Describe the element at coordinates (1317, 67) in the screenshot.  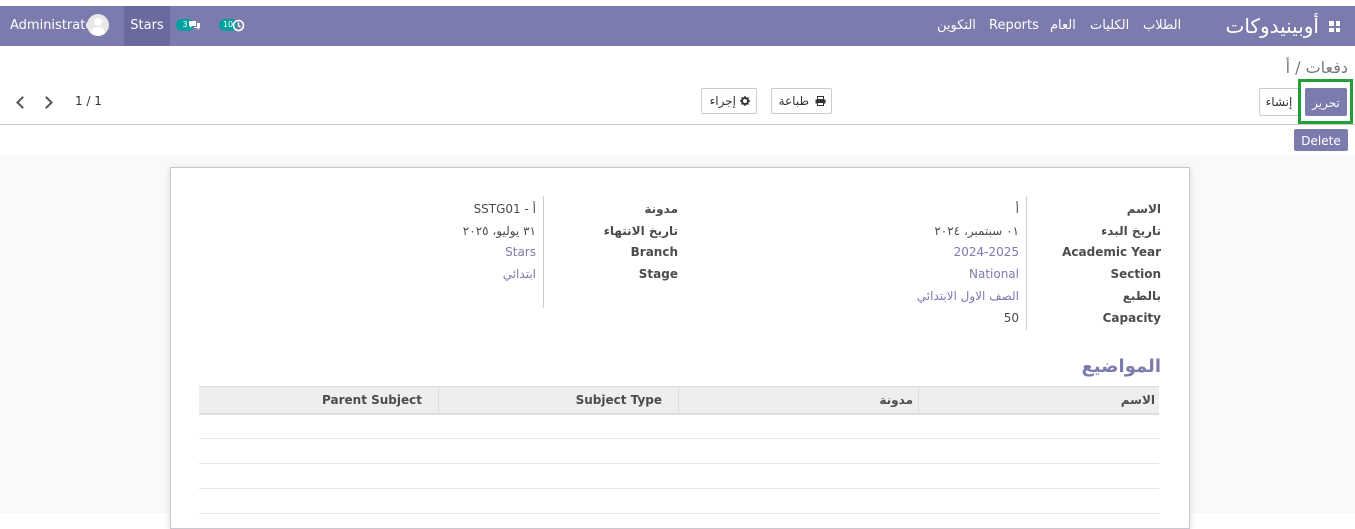
I see `breadcrumb: دفعات / أ` at that location.